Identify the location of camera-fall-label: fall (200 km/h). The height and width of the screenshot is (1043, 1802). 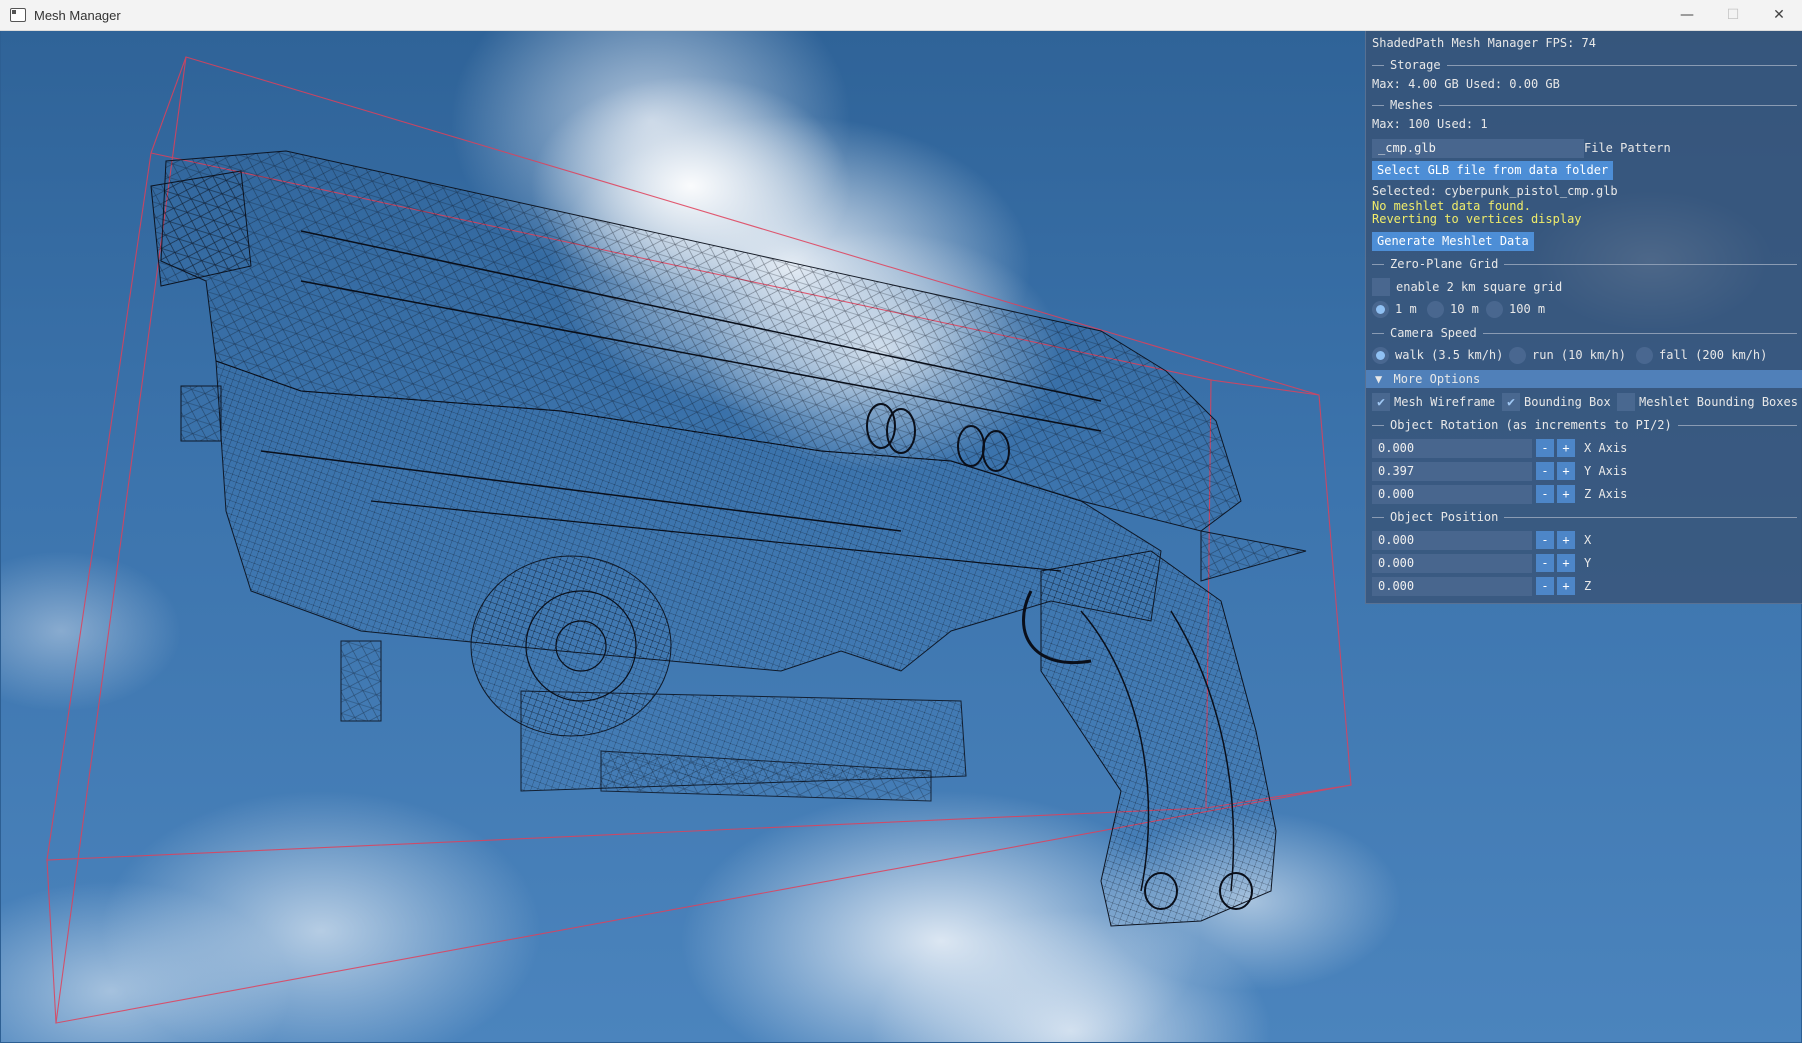
(1713, 355).